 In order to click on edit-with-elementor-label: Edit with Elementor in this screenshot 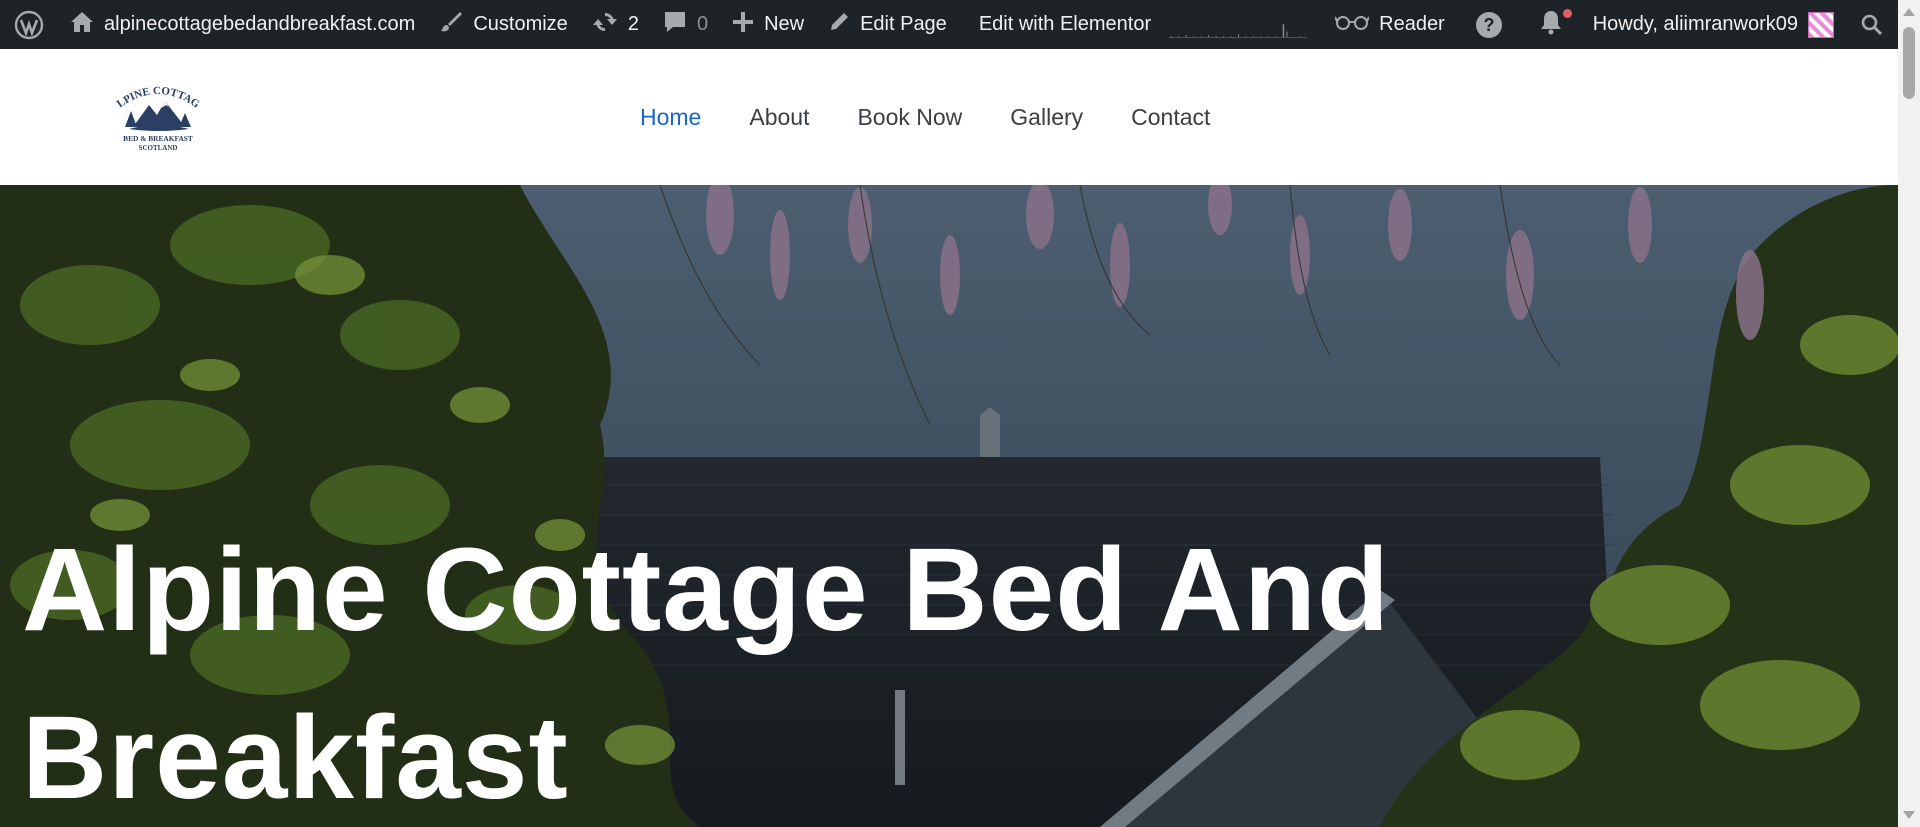, I will do `click(1065, 24)`.